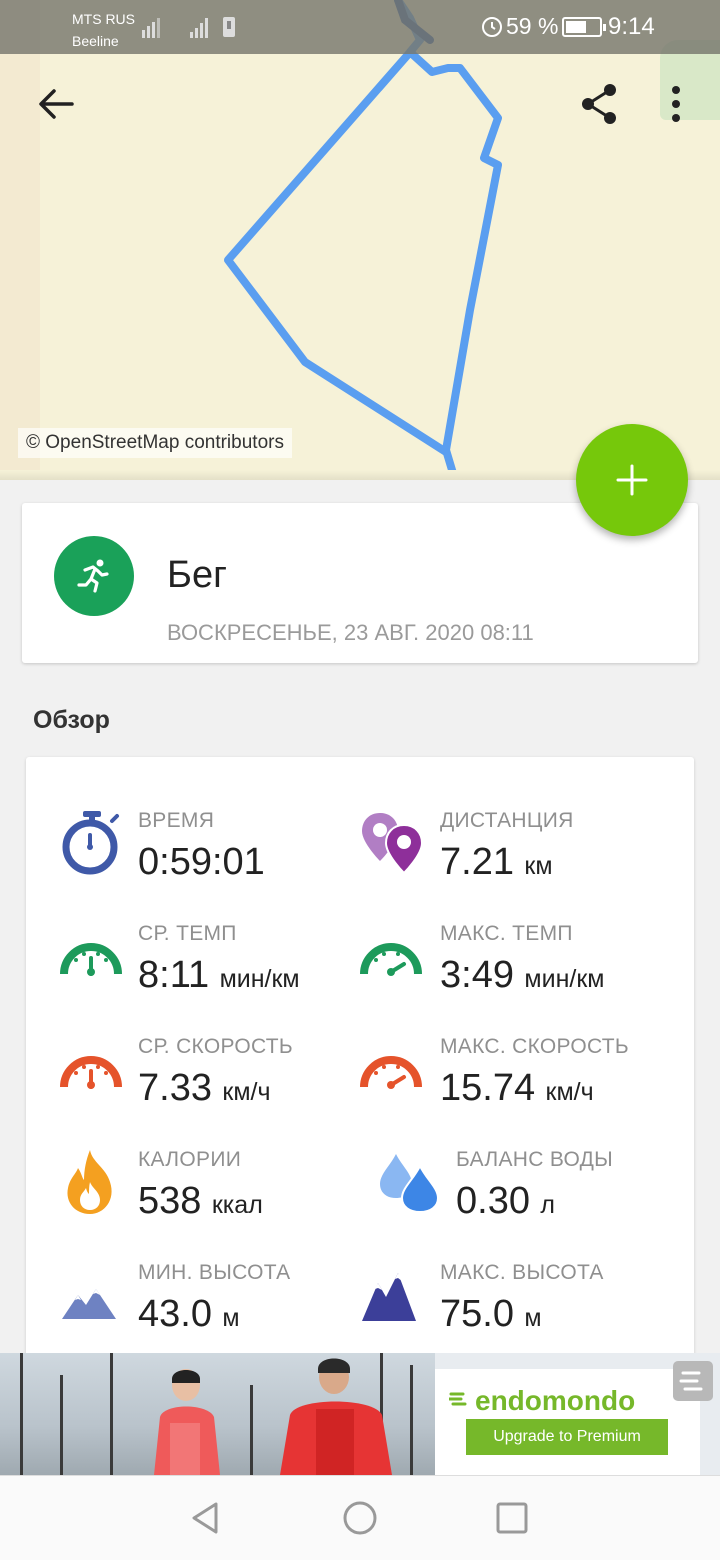  Describe the element at coordinates (175, 1314) in the screenshot. I see `stat-value: 43.0` at that location.